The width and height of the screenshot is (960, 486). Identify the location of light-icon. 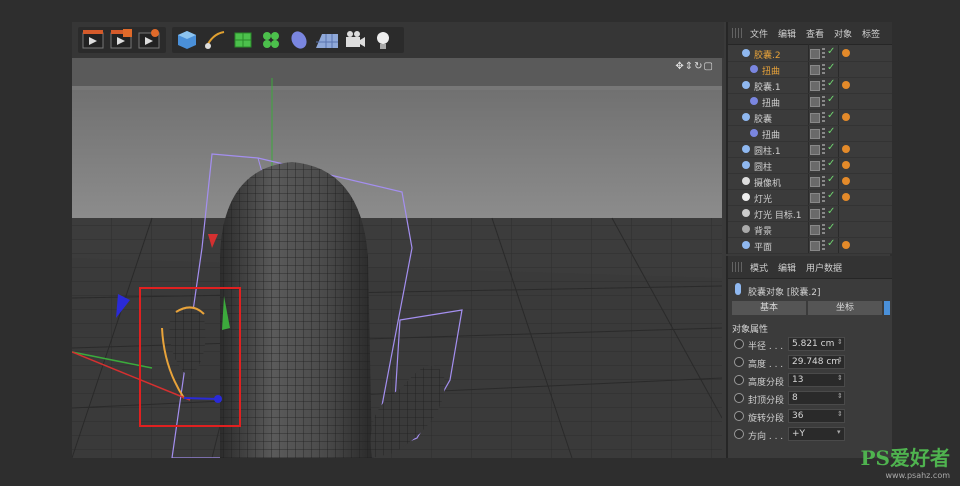
(383, 40).